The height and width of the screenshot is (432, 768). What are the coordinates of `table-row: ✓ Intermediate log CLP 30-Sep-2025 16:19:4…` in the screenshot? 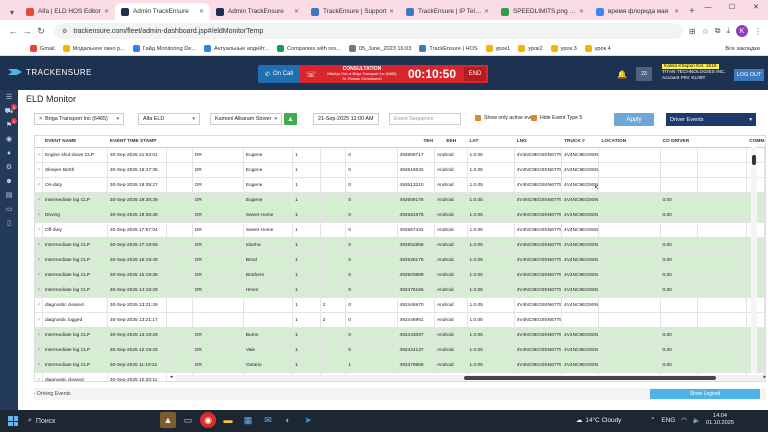 It's located at (400, 260).